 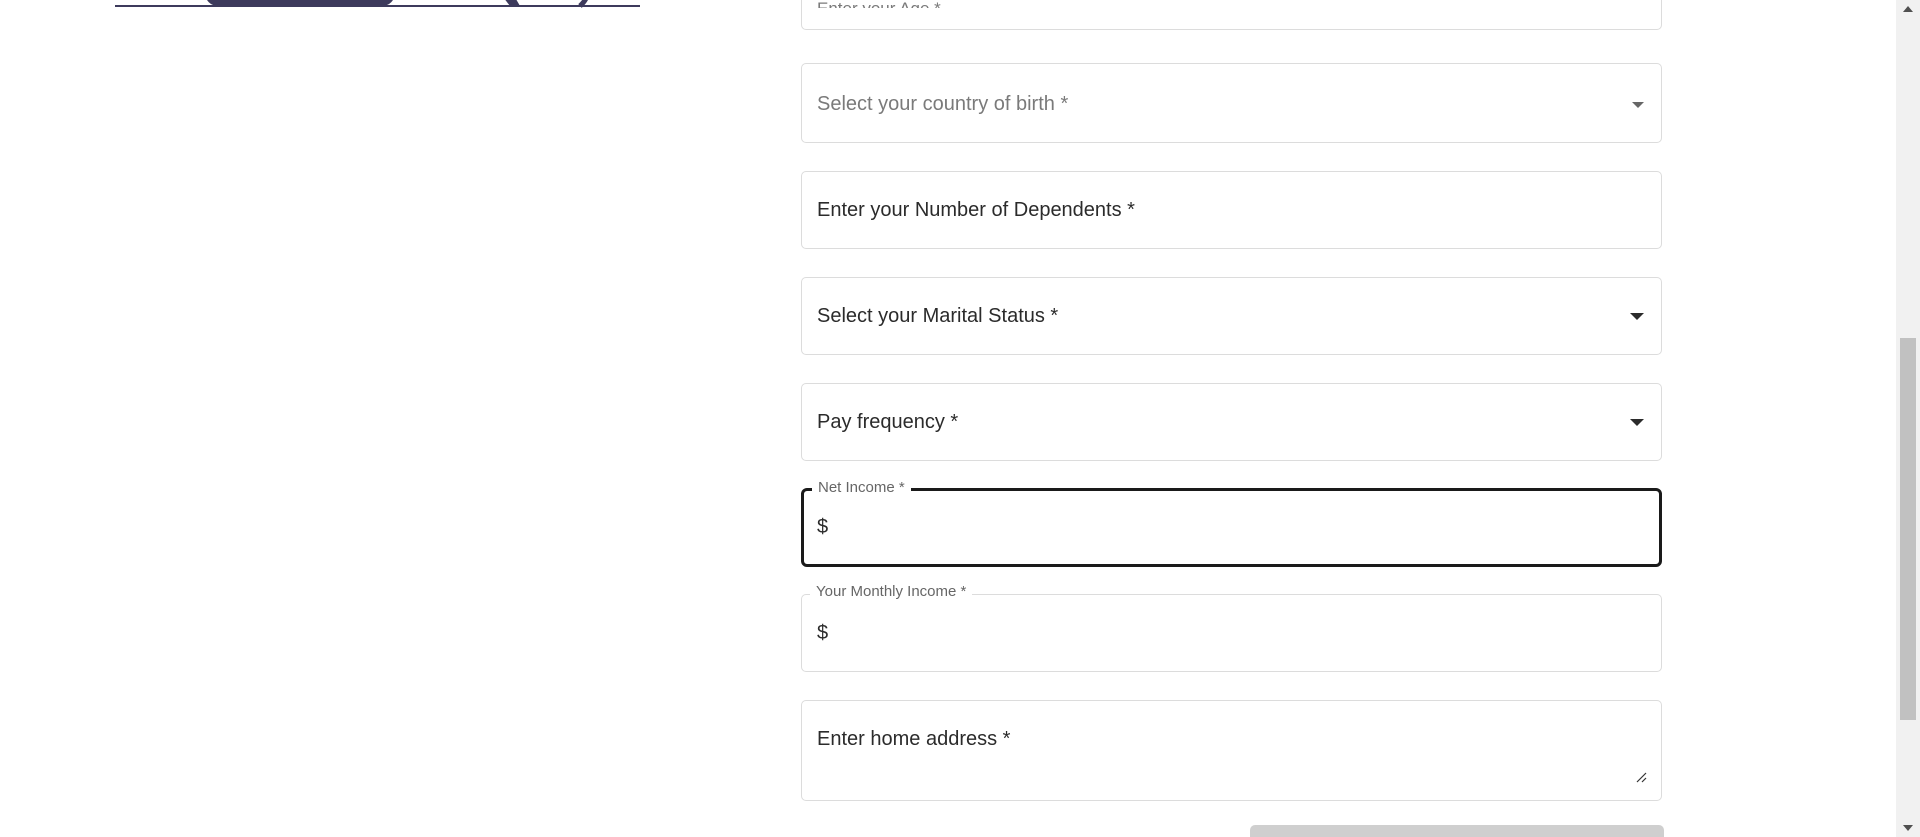 I want to click on scrollbar-thumb, so click(x=1908, y=529).